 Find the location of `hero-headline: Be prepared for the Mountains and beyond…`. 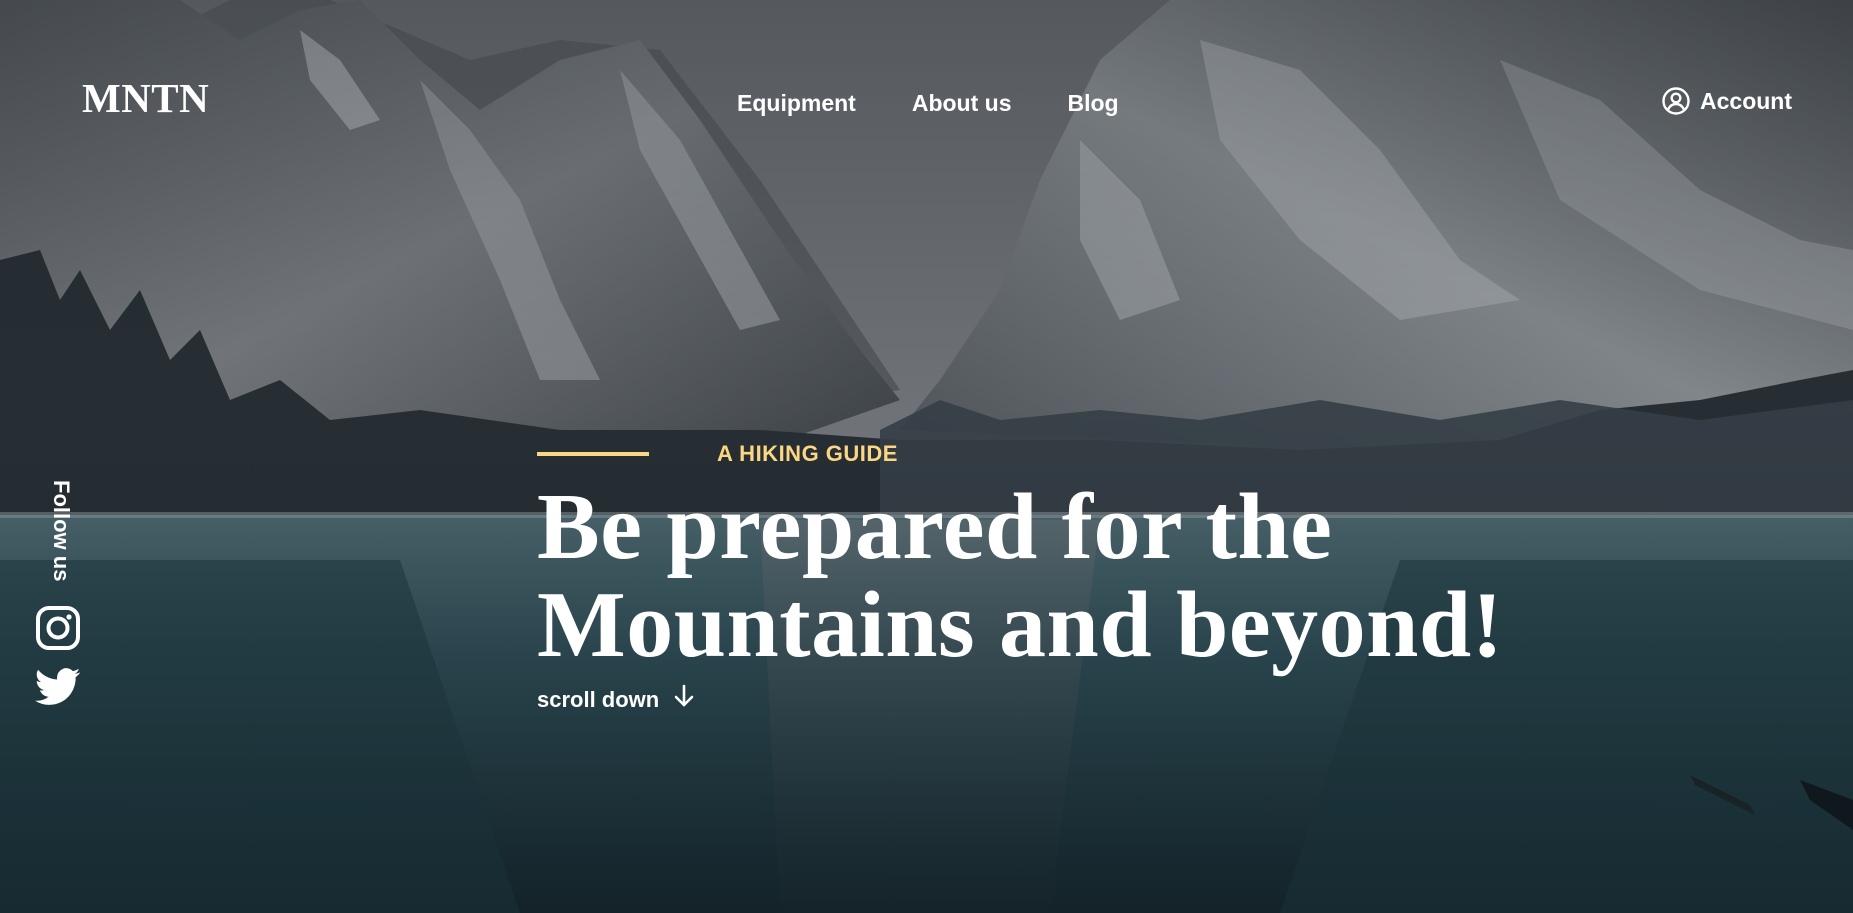

hero-headline: Be prepared for the Mountains and beyond… is located at coordinates (1112, 576).